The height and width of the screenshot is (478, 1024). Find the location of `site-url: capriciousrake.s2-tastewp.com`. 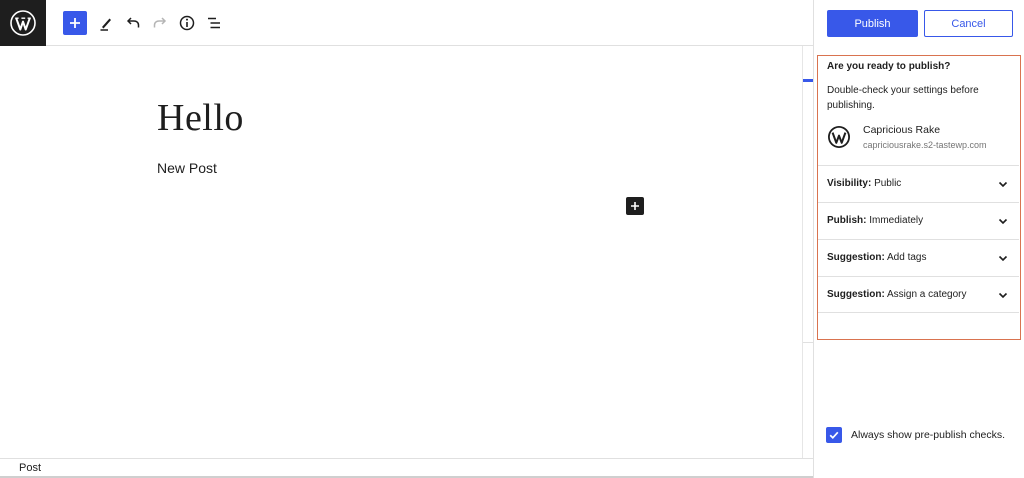

site-url: capriciousrake.s2-tastewp.com is located at coordinates (925, 145).